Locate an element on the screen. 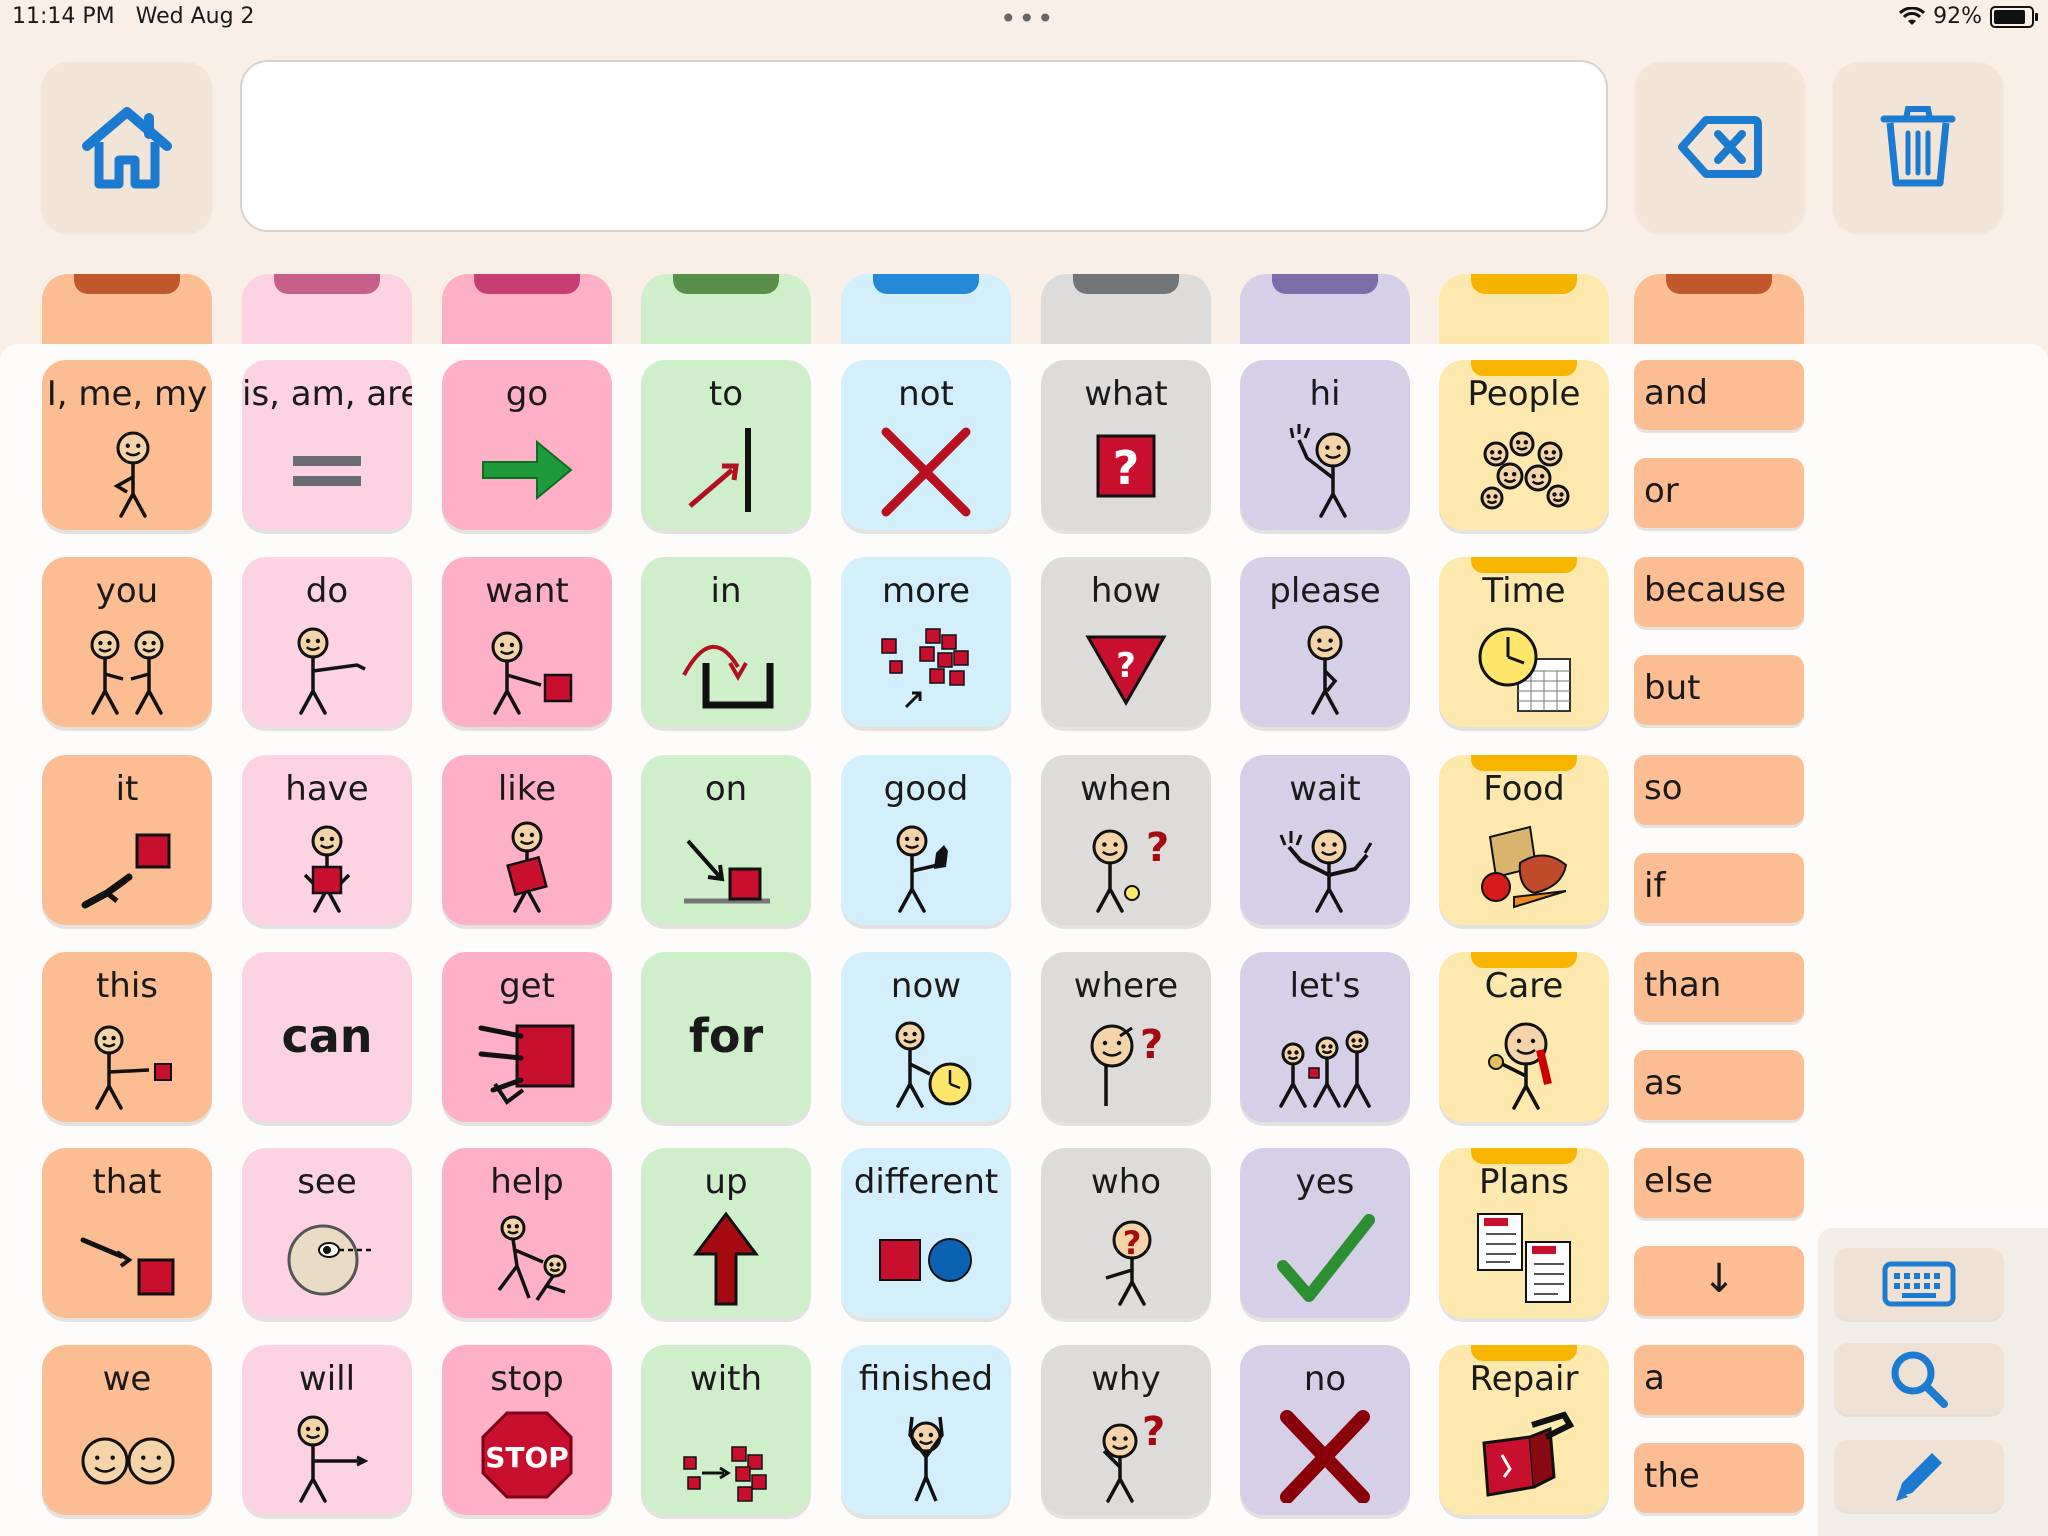  word-tile-want: want is located at coordinates (527, 642).